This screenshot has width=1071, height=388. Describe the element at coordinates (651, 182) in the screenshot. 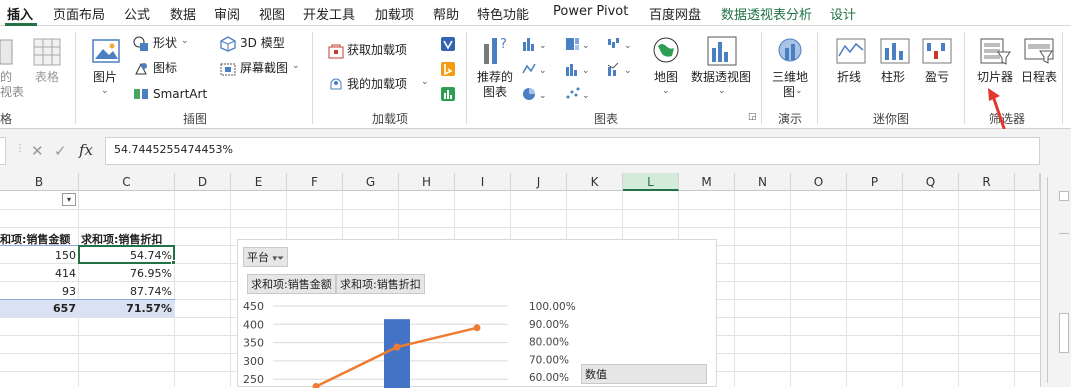

I see `column-header-l: L` at that location.